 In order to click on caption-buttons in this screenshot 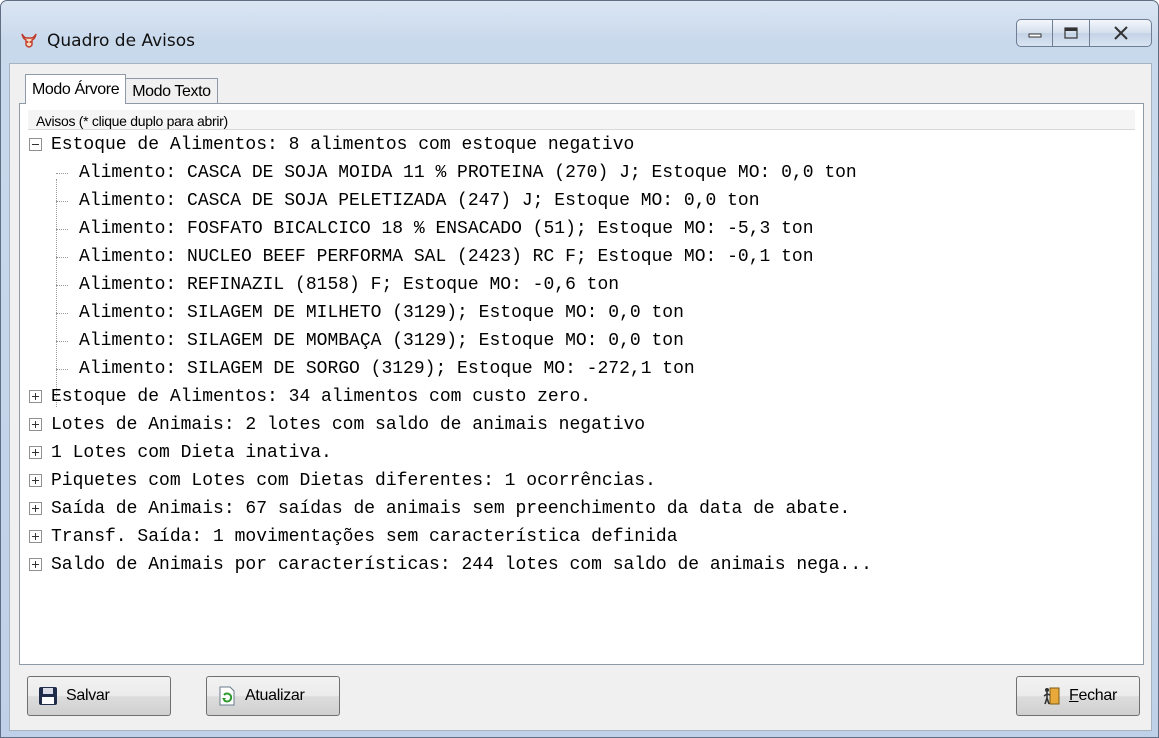, I will do `click(1084, 33)`.